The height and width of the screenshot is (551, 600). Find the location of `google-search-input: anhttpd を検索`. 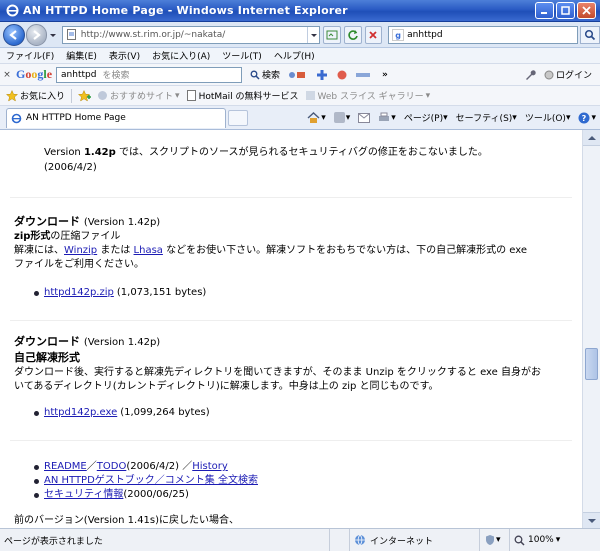

google-search-input: anhttpd を検索 is located at coordinates (149, 74).